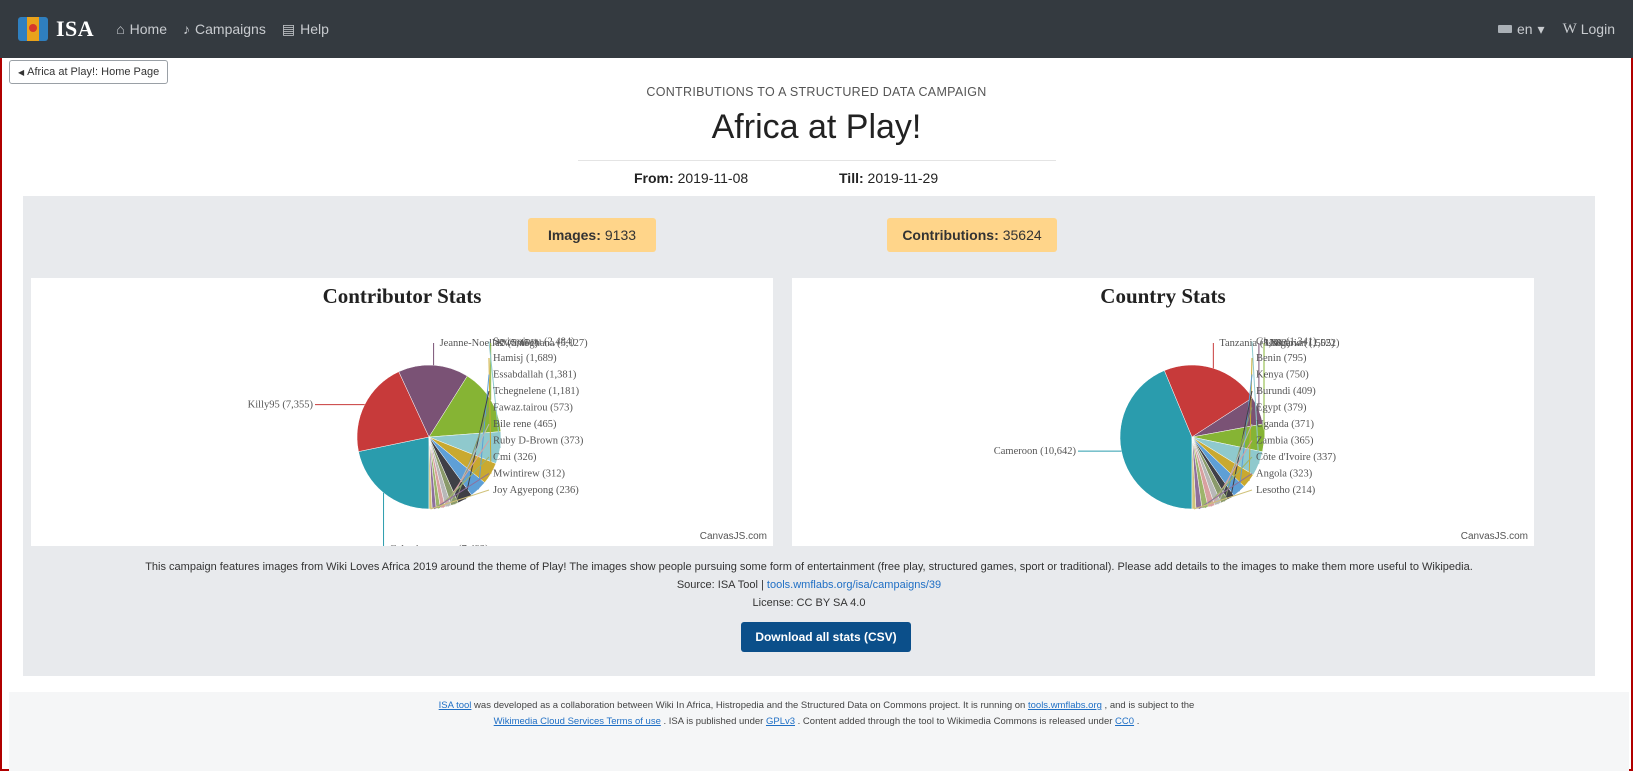 The width and height of the screenshot is (1633, 771). What do you see at coordinates (1281, 408) in the screenshot?
I see `pie-slice-label: Egypt (379)` at bounding box center [1281, 408].